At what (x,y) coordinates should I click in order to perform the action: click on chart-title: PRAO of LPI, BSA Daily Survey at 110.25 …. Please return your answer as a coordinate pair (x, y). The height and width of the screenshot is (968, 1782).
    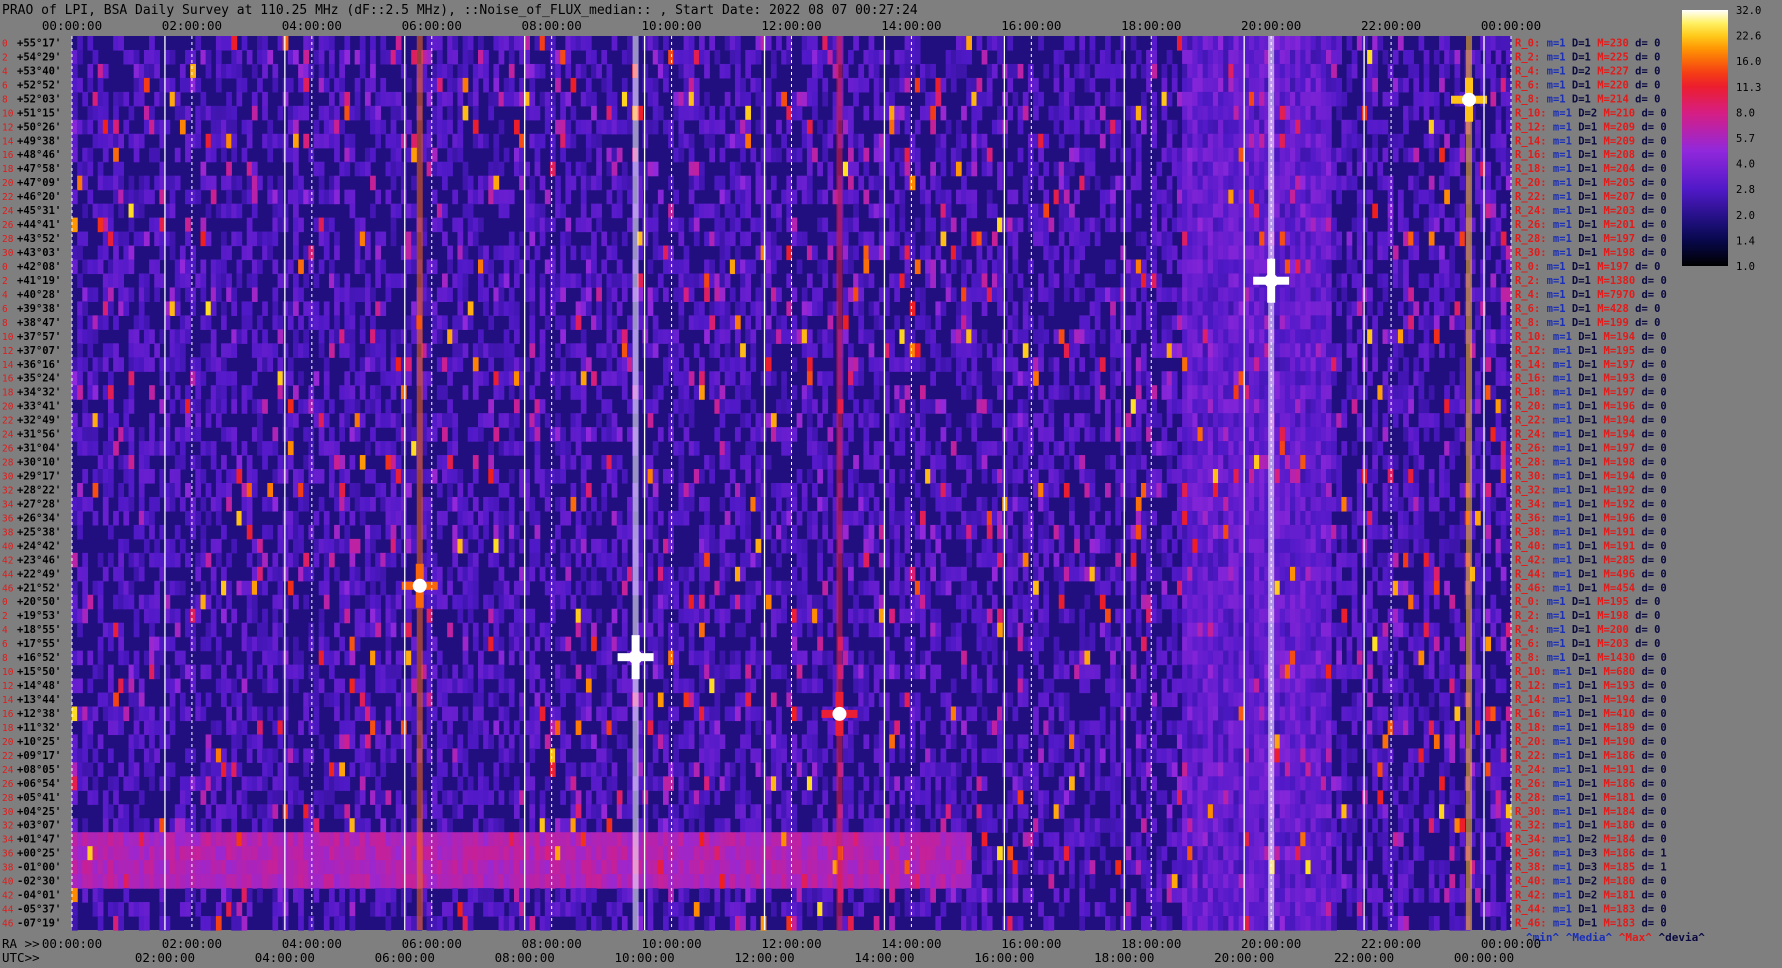
    Looking at the image, I should click on (460, 10).